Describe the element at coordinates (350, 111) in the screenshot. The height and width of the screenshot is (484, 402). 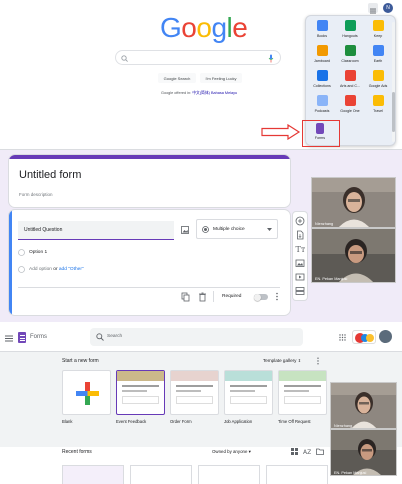
I see `app-label: Google One` at that location.